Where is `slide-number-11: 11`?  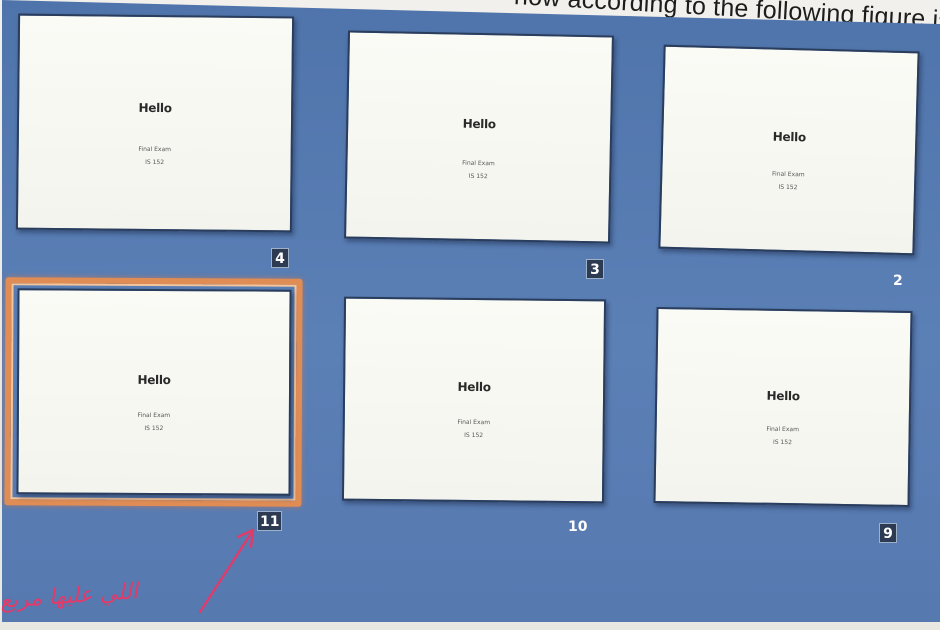 slide-number-11: 11 is located at coordinates (270, 521).